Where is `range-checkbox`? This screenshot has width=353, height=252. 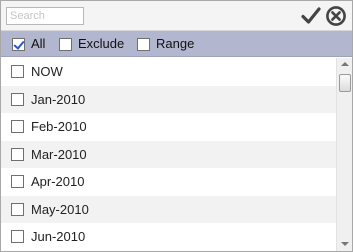
range-checkbox is located at coordinates (143, 44).